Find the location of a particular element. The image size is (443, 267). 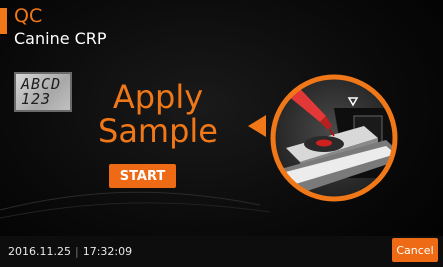

datetime-display: 2016.11.25 | 17:32:09 is located at coordinates (70, 252).